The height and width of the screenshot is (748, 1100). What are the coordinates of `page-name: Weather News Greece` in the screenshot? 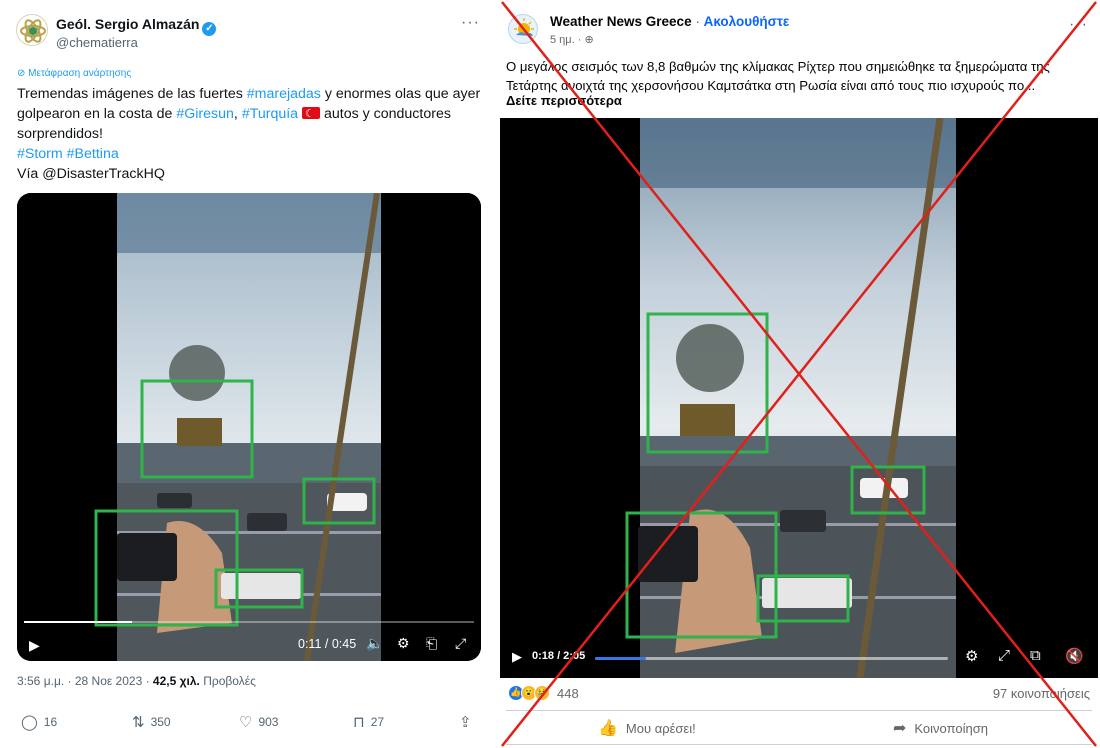 It's located at (621, 21).